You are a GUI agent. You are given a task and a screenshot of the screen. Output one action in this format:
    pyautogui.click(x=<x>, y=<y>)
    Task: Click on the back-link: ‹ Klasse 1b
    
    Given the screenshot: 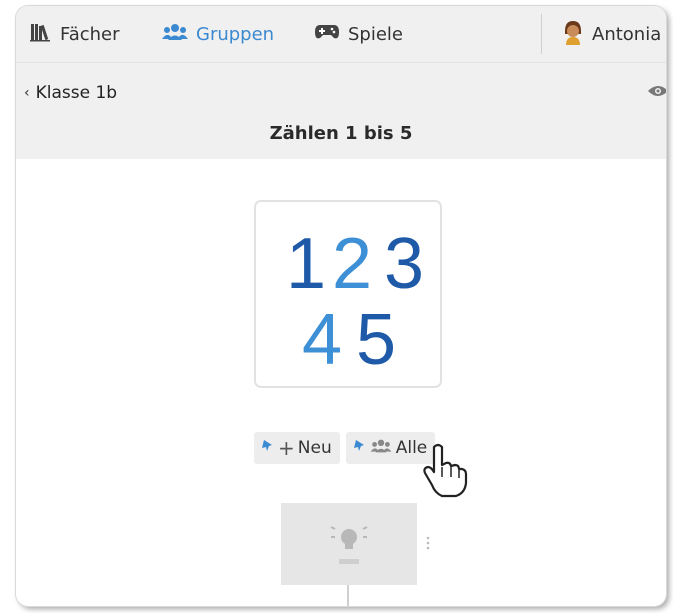 What is the action you would take?
    pyautogui.click(x=70, y=93)
    